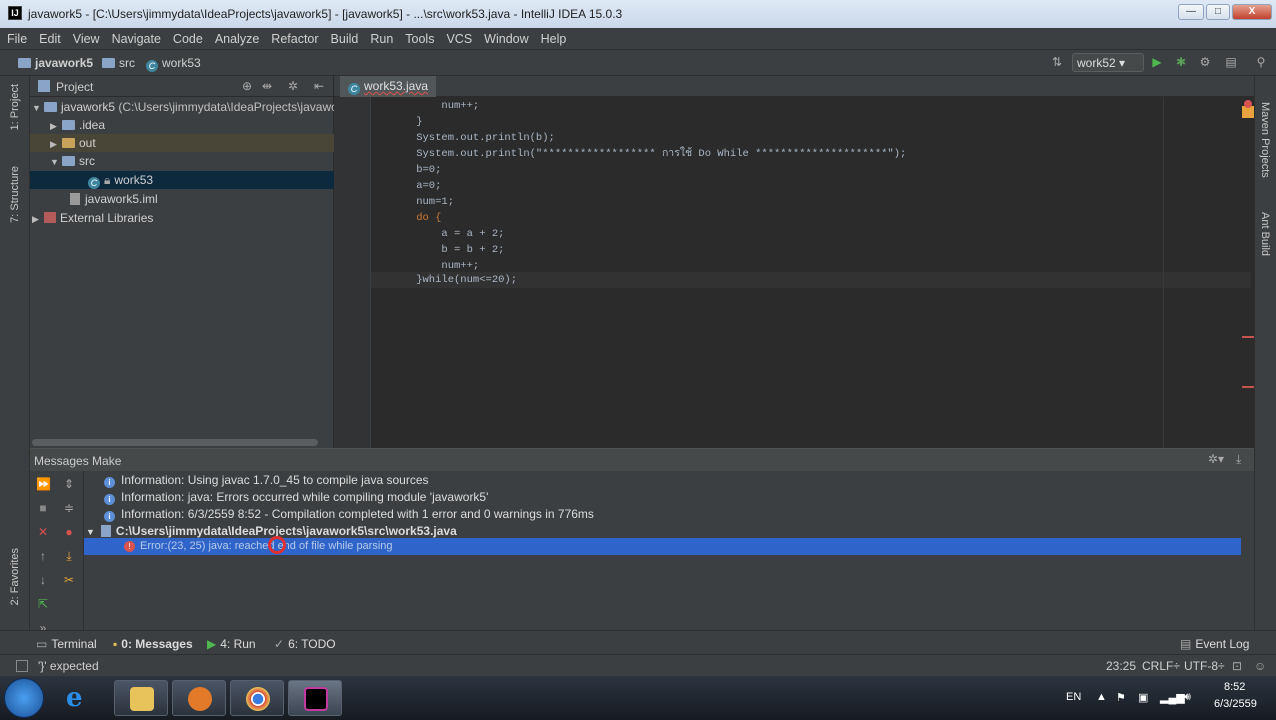  I want to click on tool-window-favorites: 2: Favorites, so click(15, 576).